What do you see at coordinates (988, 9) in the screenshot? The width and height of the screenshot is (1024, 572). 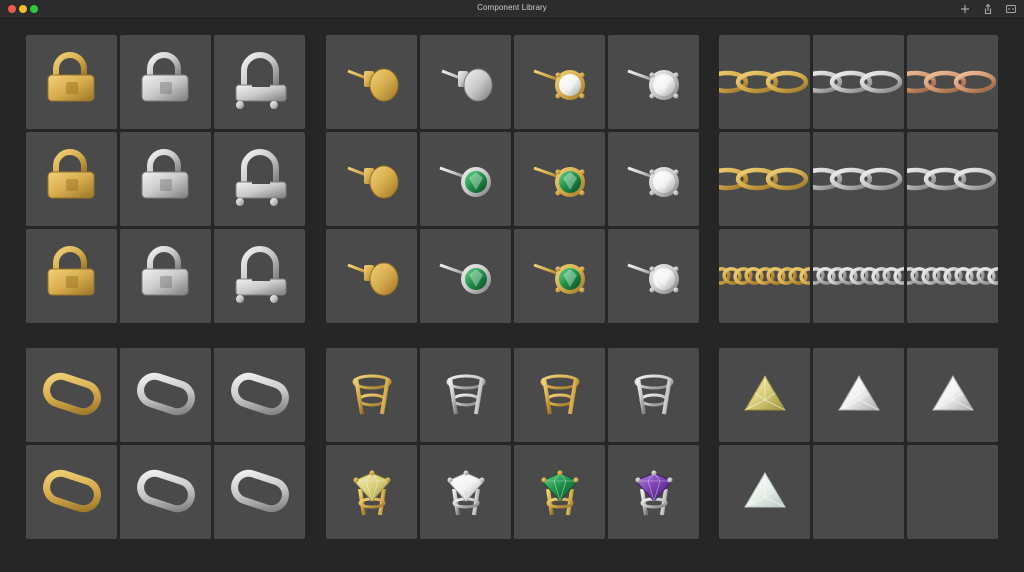 I see `share-icon` at bounding box center [988, 9].